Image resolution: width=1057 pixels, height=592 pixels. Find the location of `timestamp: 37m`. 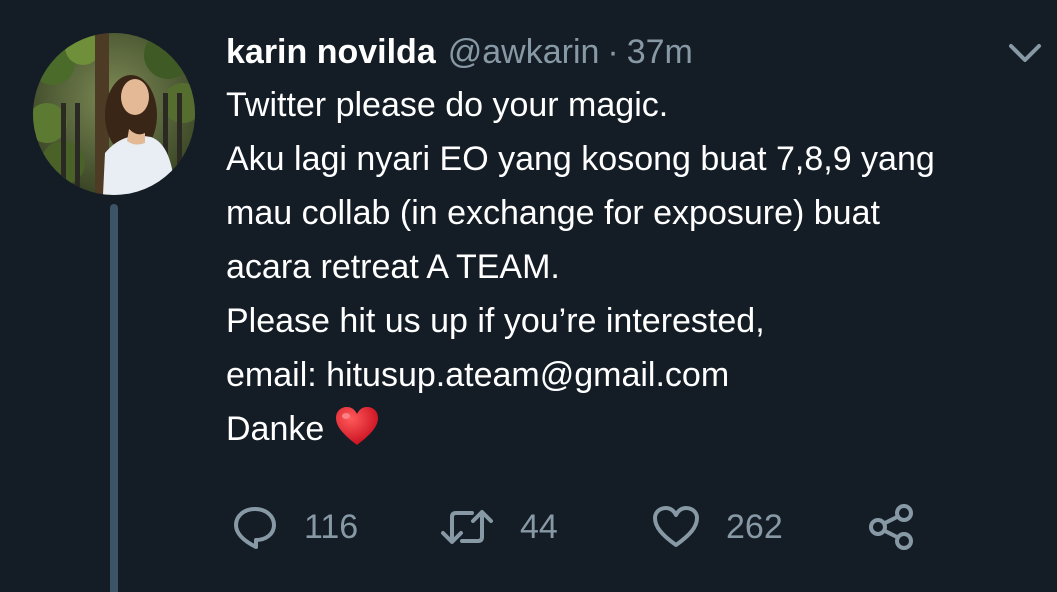

timestamp: 37m is located at coordinates (660, 52).